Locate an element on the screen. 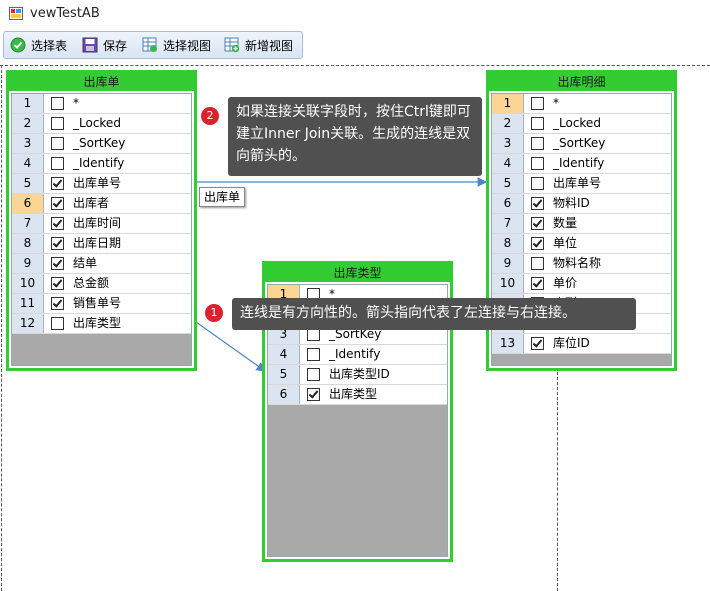 This screenshot has height=591, width=710. field-name: _SortKey is located at coordinates (579, 143).